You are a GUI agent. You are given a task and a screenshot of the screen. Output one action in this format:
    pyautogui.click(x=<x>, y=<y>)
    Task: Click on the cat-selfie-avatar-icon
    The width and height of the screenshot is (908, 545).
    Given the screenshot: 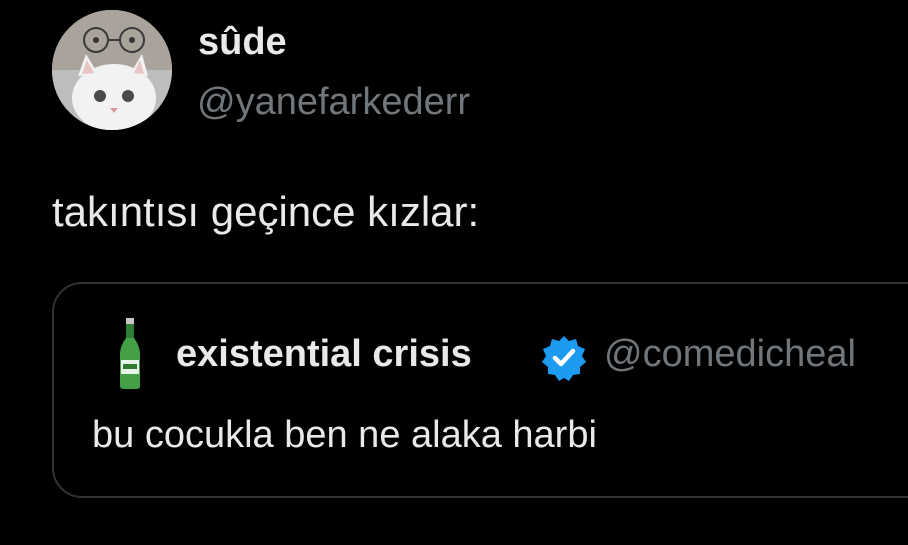 What is the action you would take?
    pyautogui.click(x=112, y=70)
    